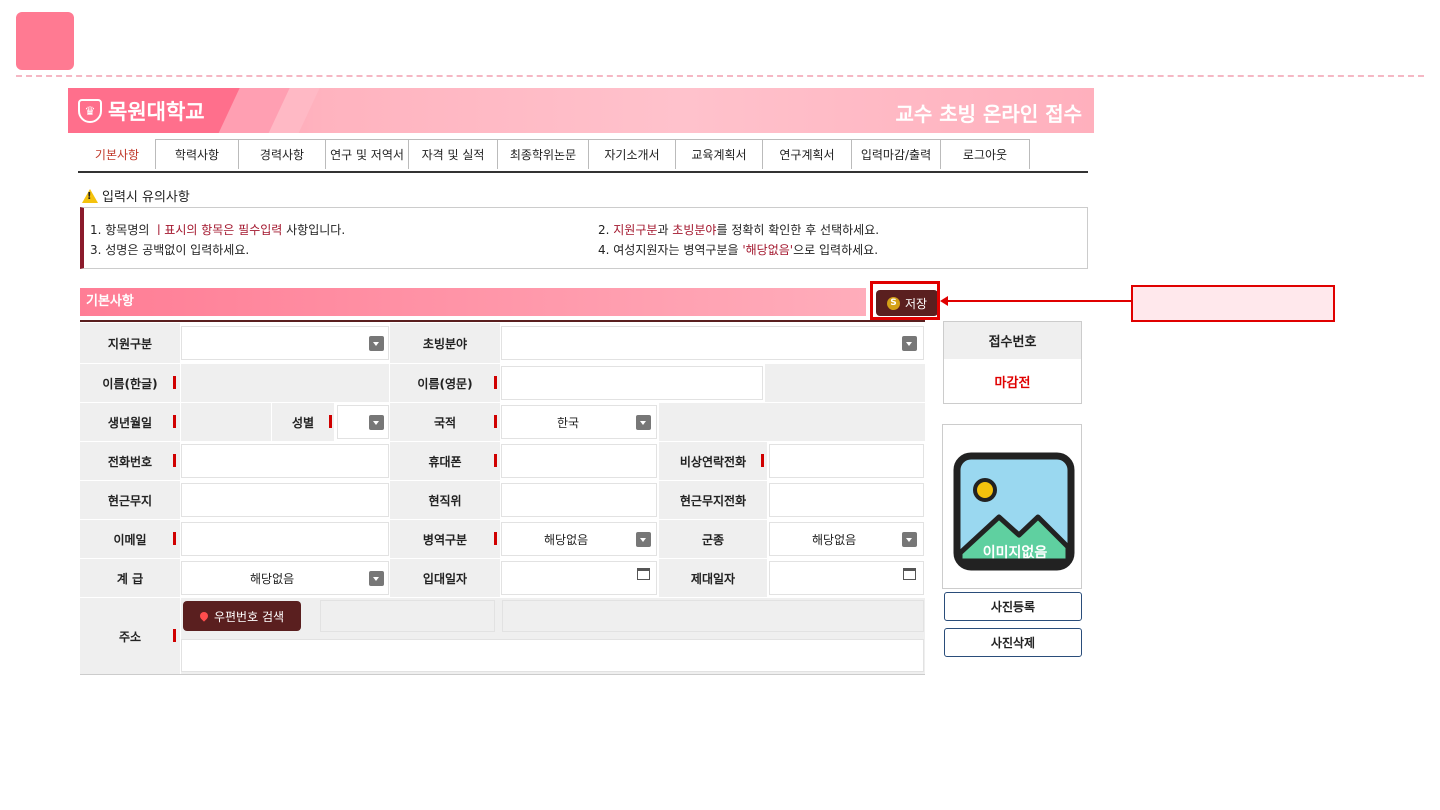  What do you see at coordinates (130, 578) in the screenshot?
I see `label-rank: 계 급` at bounding box center [130, 578].